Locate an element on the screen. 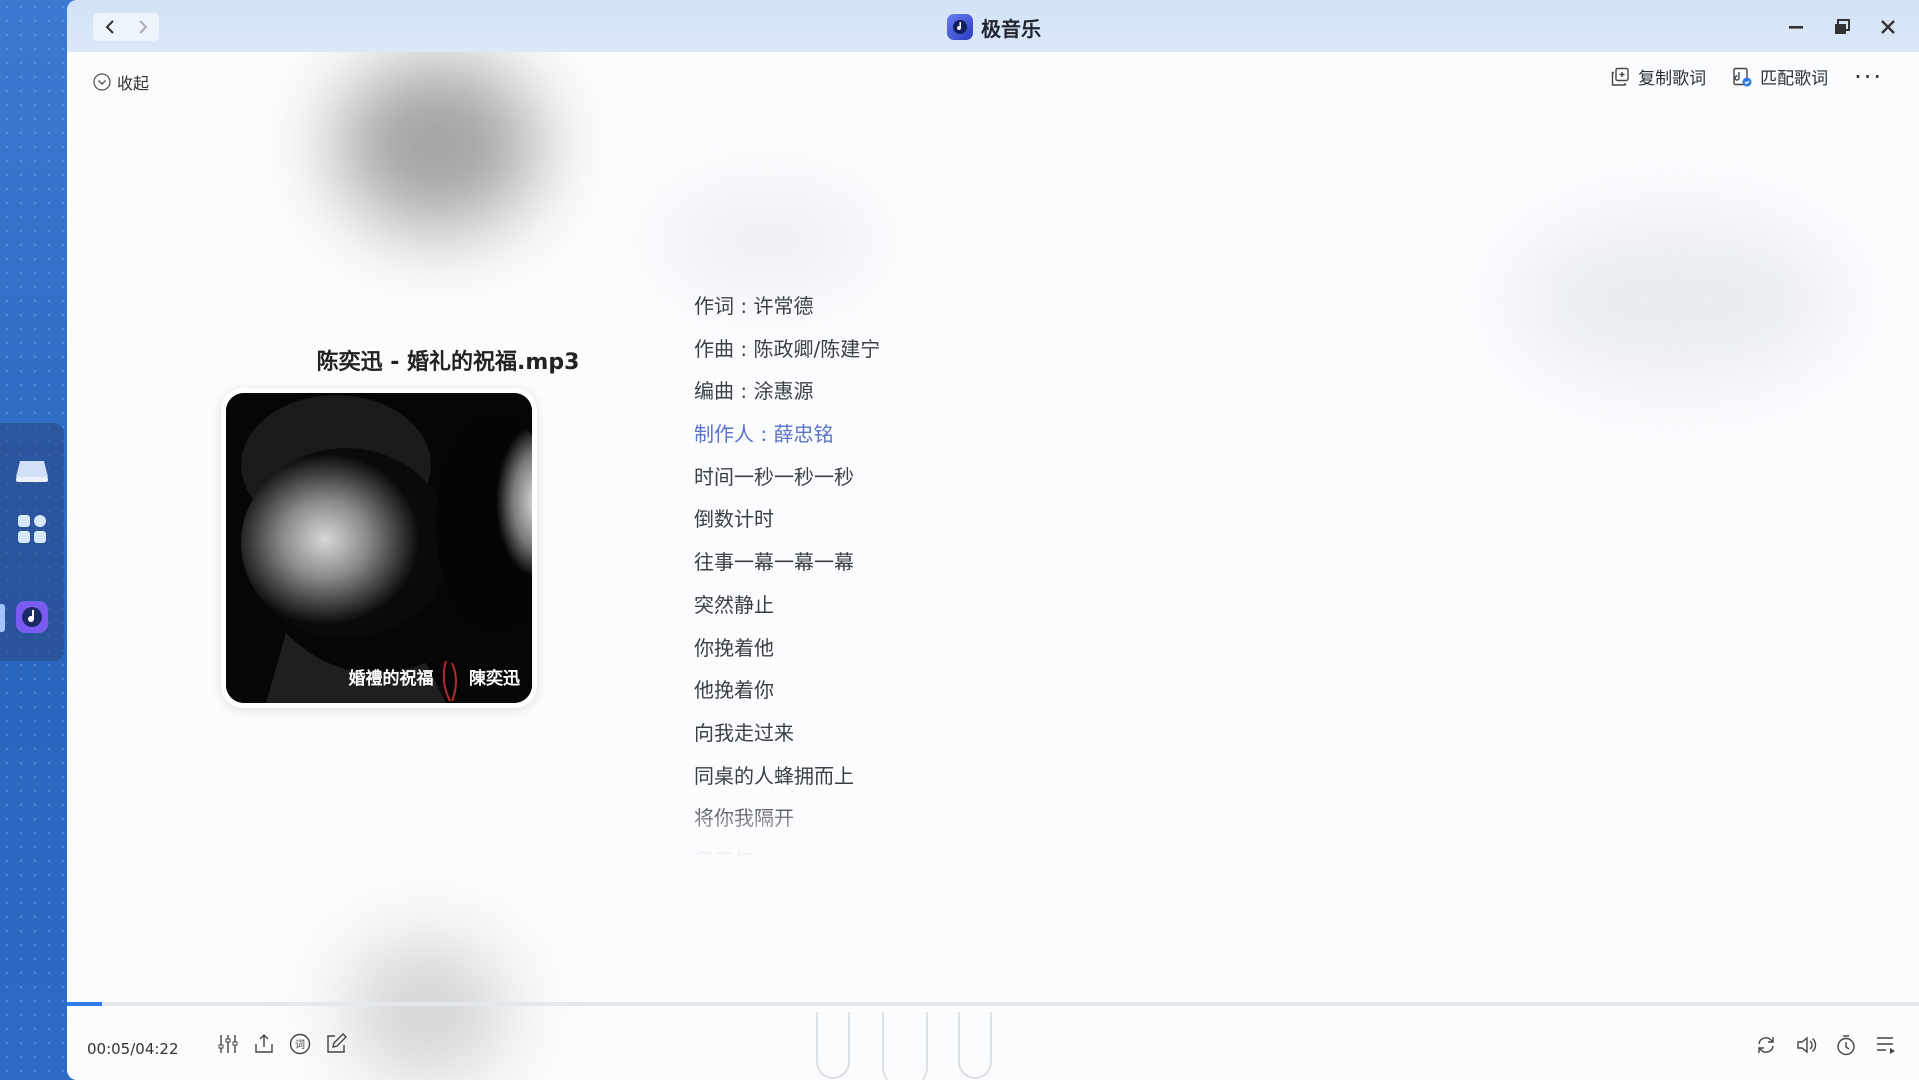  progress-fill is located at coordinates (85, 1004).